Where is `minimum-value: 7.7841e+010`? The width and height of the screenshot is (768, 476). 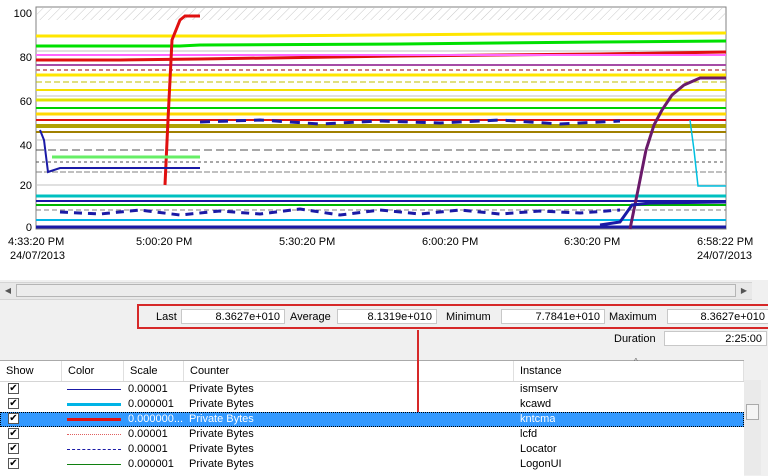
minimum-value: 7.7841e+010 is located at coordinates (553, 316).